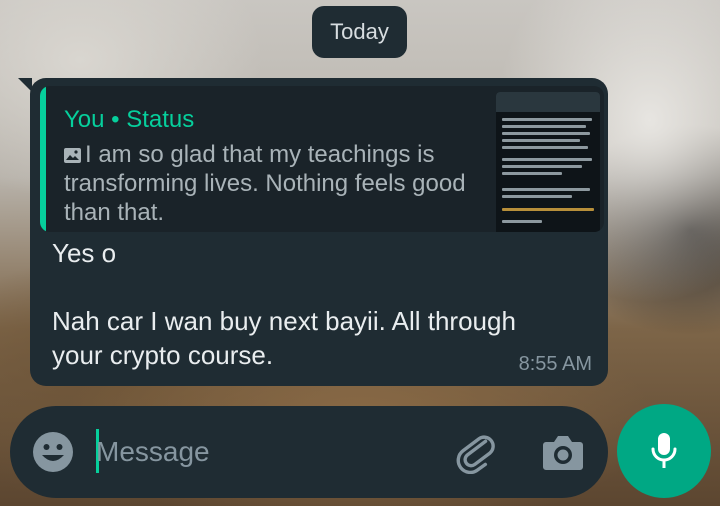  I want to click on emoji-icon, so click(53, 452).